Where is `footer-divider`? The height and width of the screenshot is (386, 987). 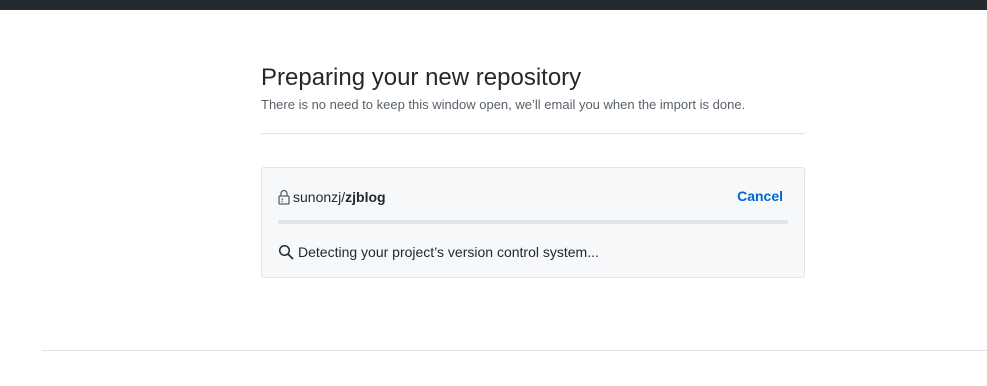
footer-divider is located at coordinates (514, 350).